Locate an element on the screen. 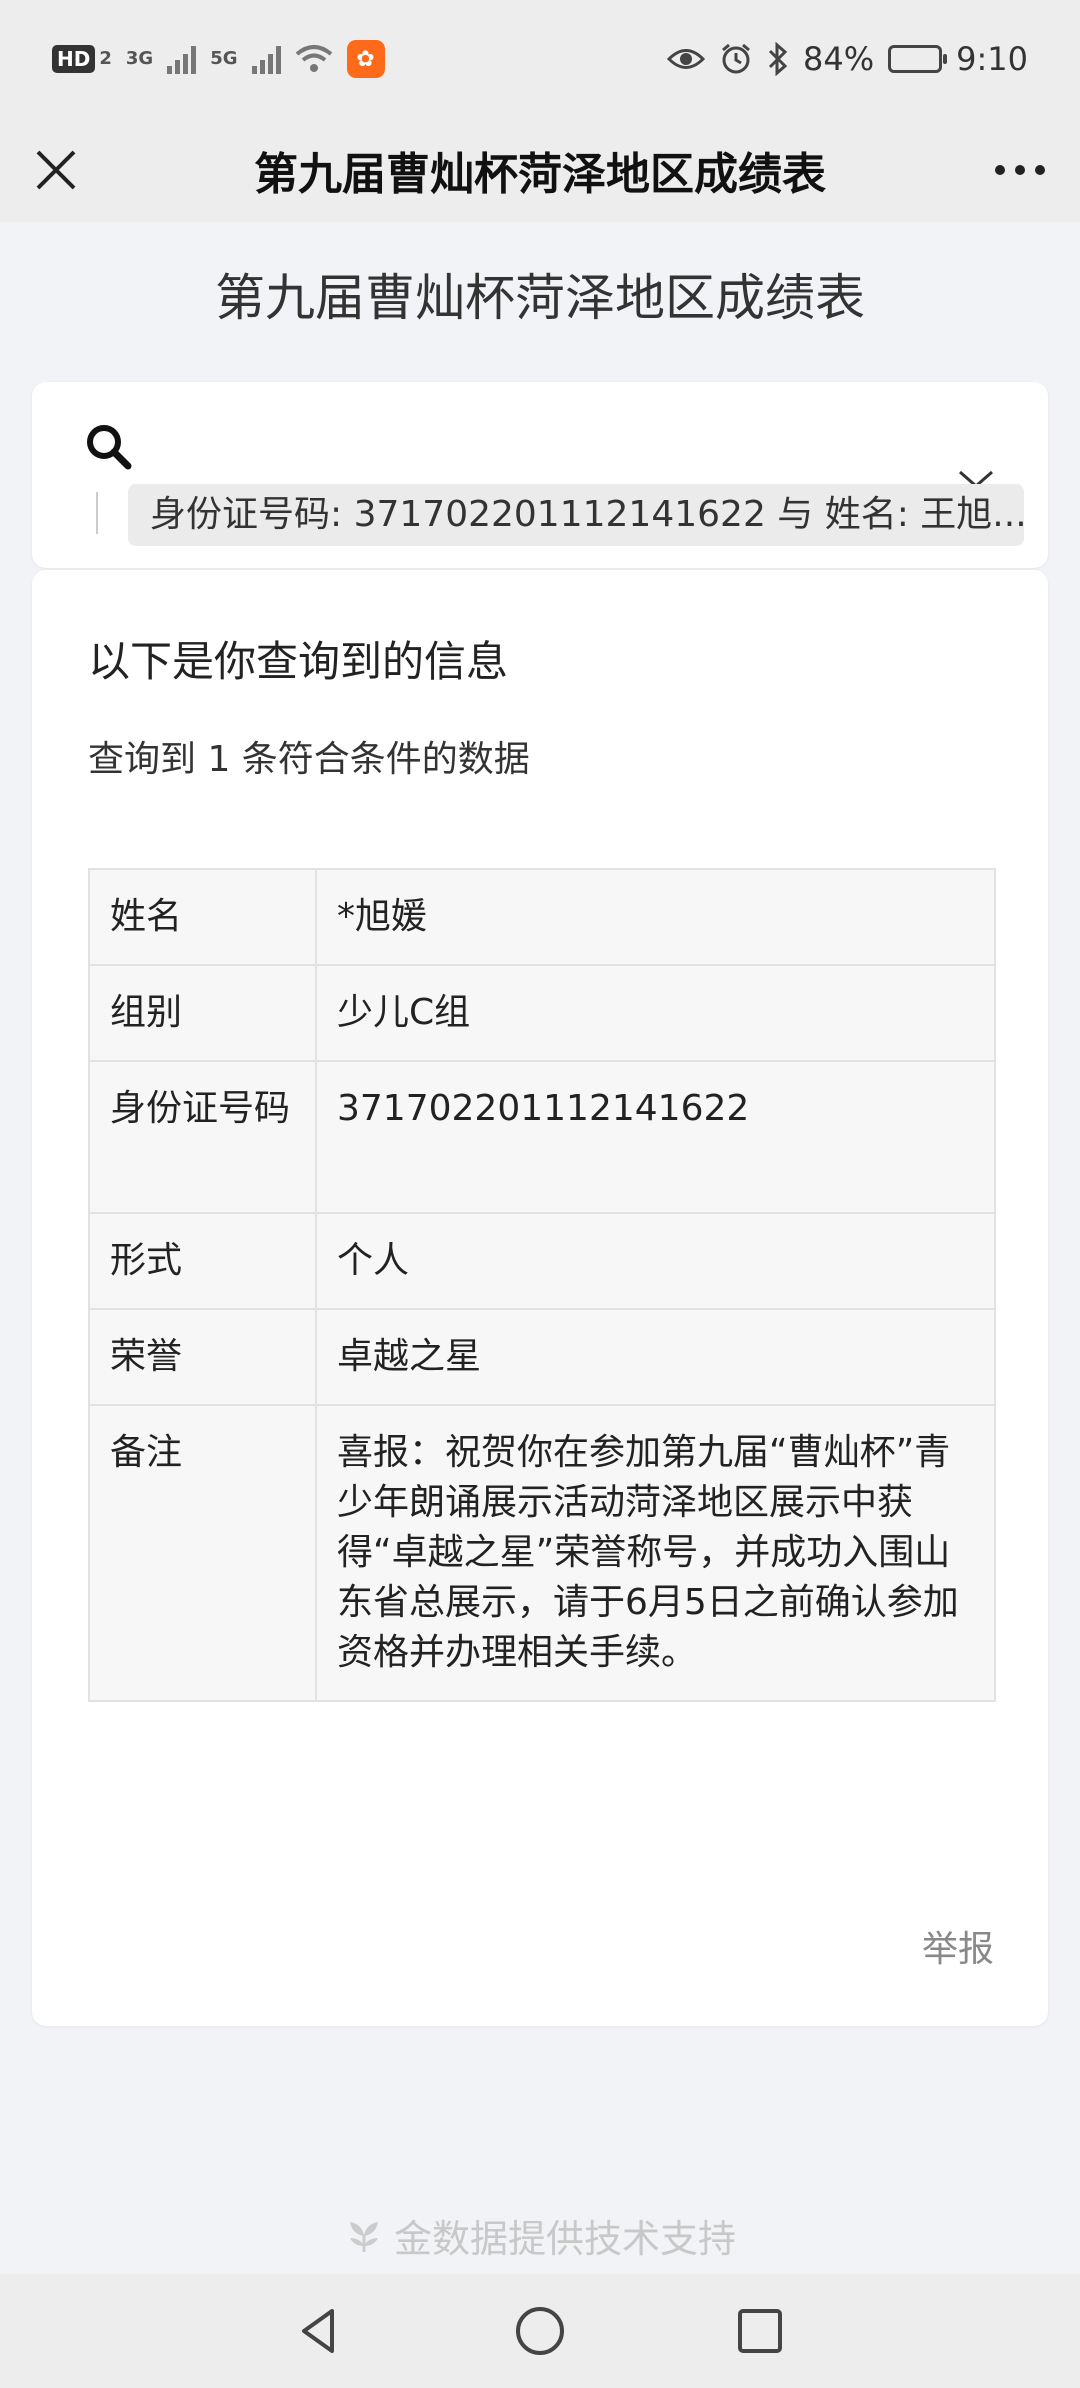  row-key-group: 组别 is located at coordinates (202, 1013).